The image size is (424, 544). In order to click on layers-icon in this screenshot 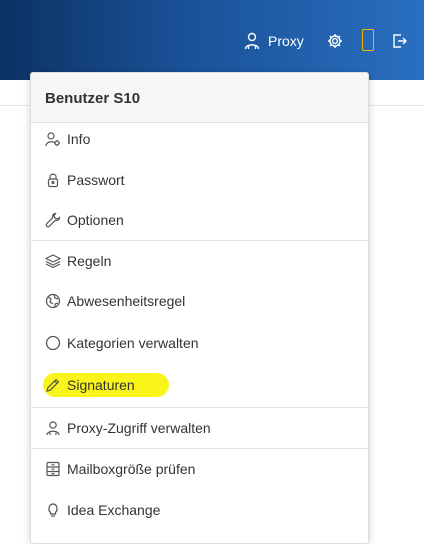, I will do `click(53, 261)`.